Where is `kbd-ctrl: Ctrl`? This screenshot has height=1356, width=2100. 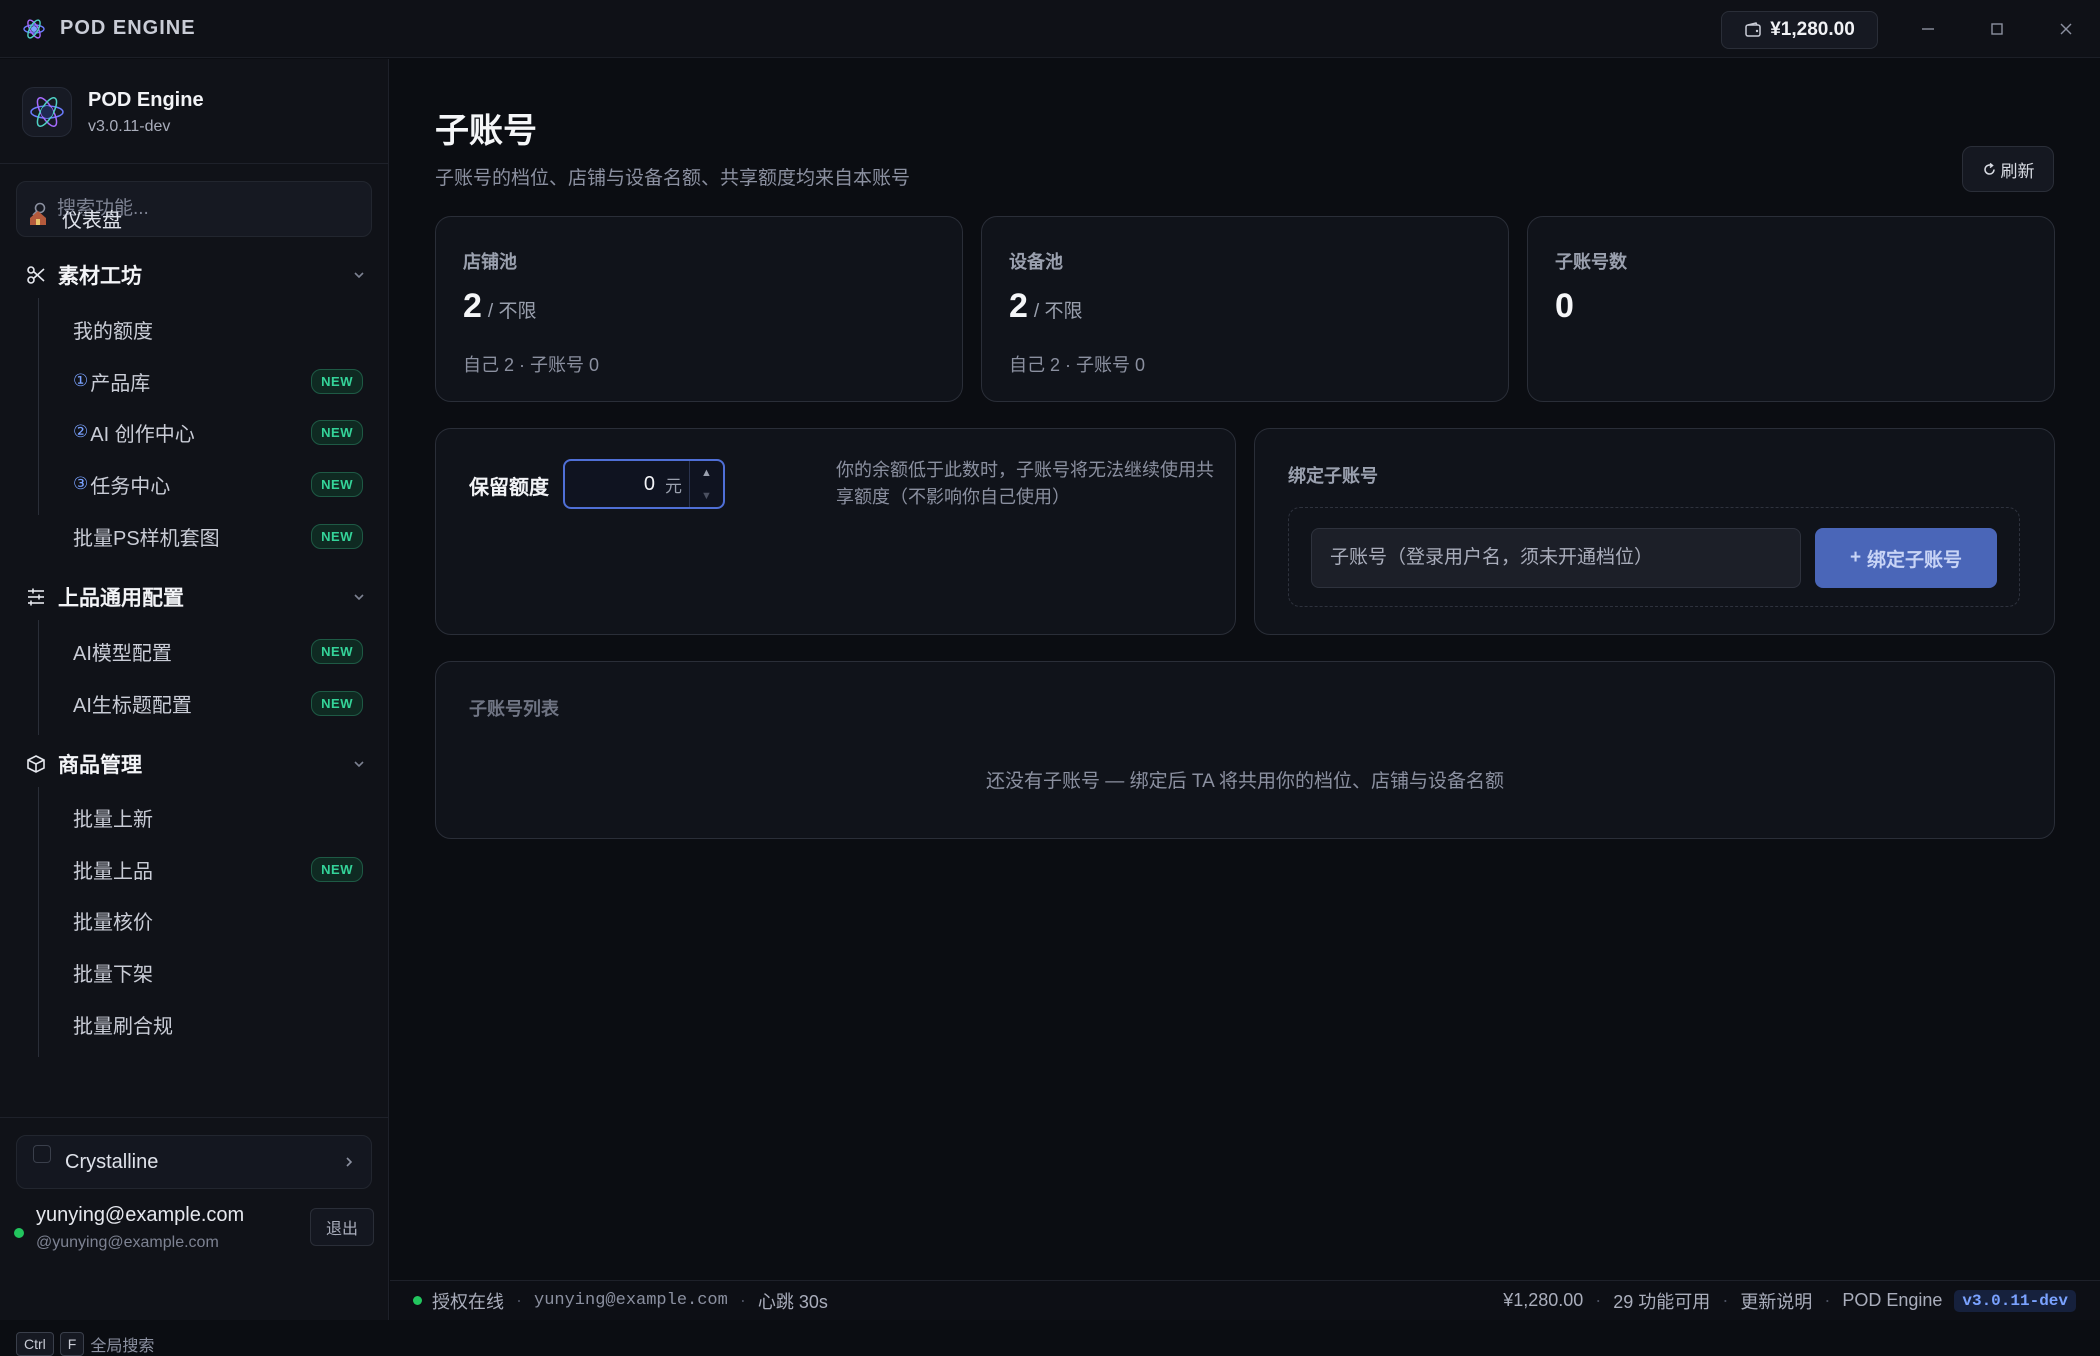
kbd-ctrl: Ctrl is located at coordinates (35, 1344).